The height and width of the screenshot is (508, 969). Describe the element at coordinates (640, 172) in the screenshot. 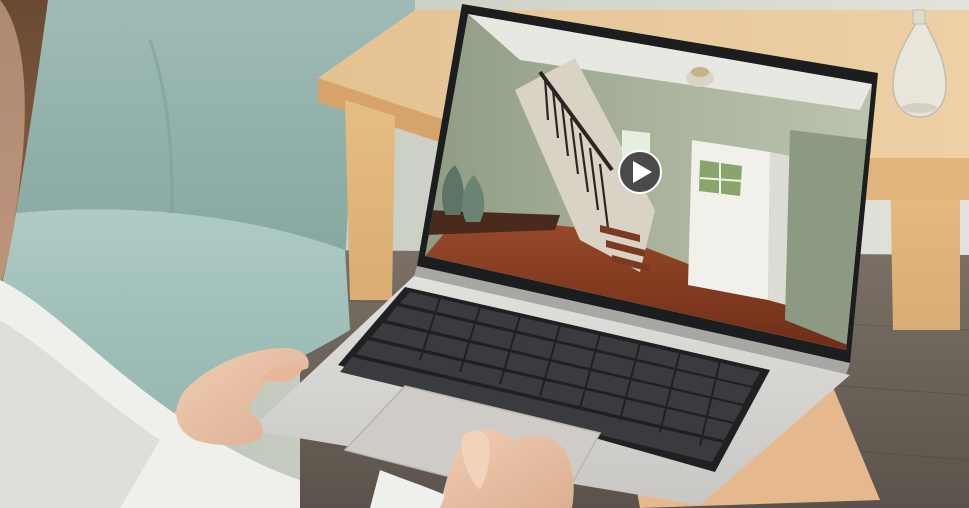

I see `play-icon` at that location.